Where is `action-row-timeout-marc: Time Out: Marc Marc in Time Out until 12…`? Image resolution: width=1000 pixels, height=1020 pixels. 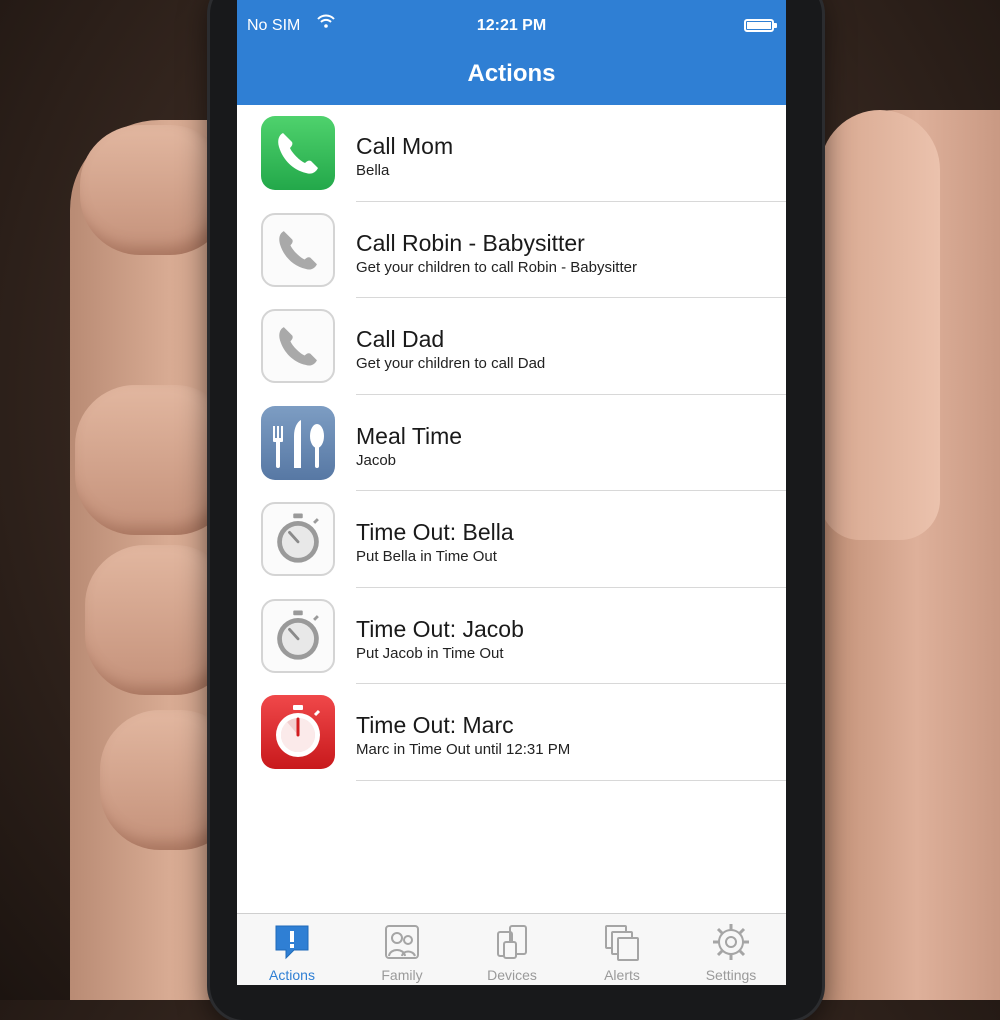 action-row-timeout-marc: Time Out: Marc Marc in Time Out until 12… is located at coordinates (511, 732).